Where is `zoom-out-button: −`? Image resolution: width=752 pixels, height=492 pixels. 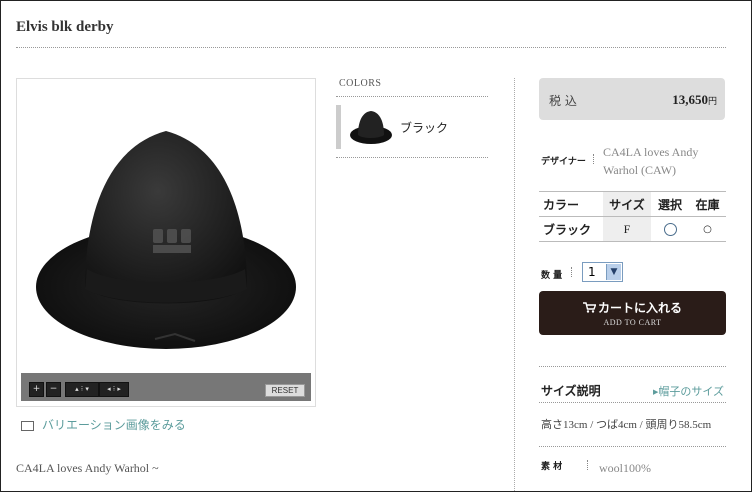
zoom-out-button: − is located at coordinates (53, 389).